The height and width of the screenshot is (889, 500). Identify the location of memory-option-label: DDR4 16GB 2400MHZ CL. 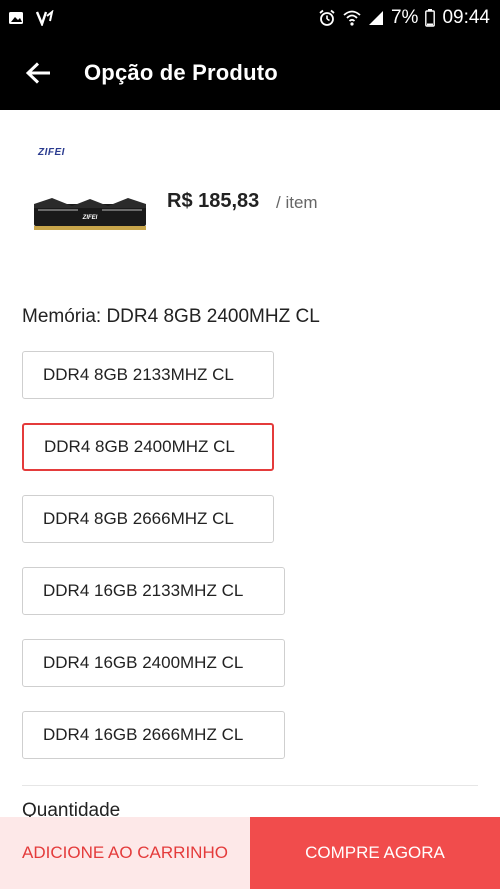
(143, 662).